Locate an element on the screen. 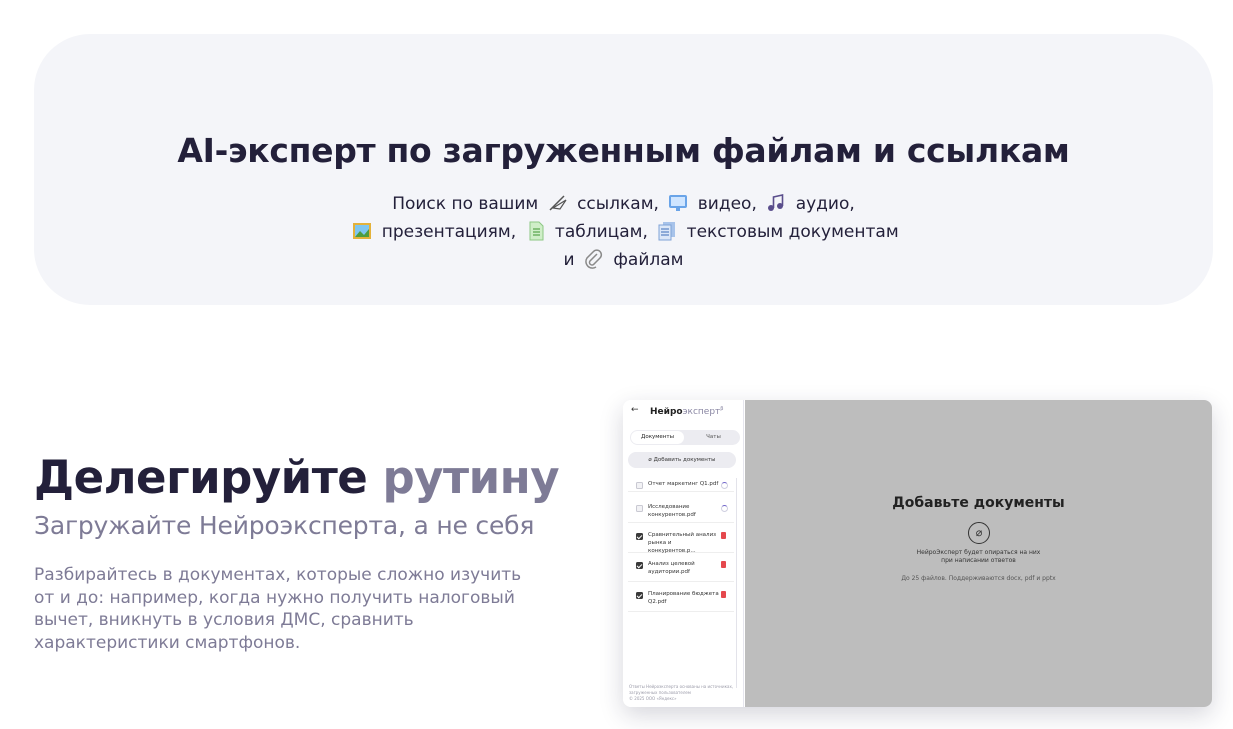 This screenshot has height=729, width=1233. add-documents-button: ⌀ Добавить документы is located at coordinates (682, 460).